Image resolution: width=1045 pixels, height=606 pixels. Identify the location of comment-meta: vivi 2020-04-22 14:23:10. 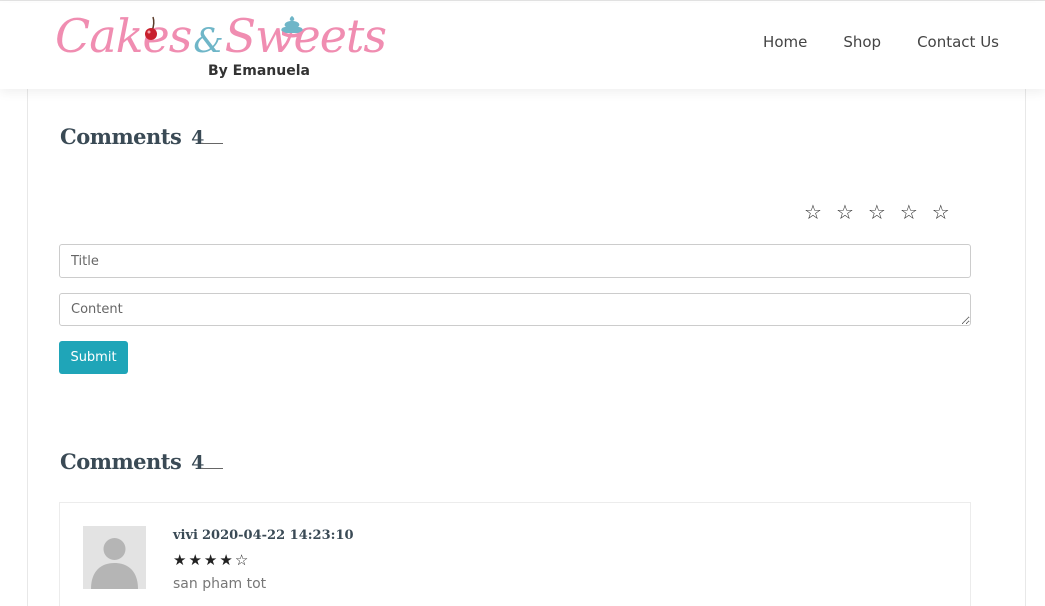
(263, 535).